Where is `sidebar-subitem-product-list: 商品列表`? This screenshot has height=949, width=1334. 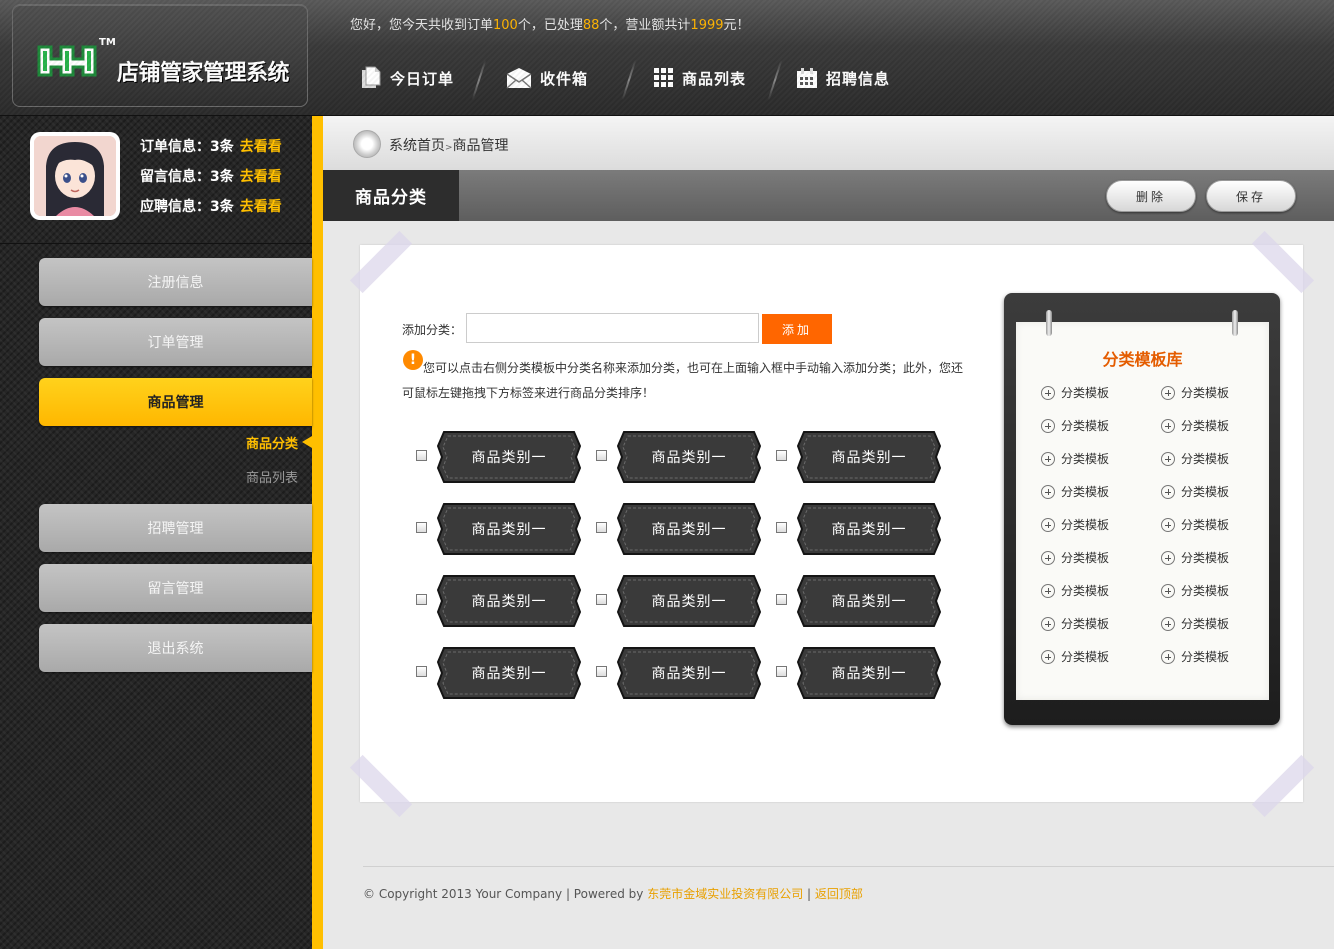 sidebar-subitem-product-list: 商品列表 is located at coordinates (272, 476).